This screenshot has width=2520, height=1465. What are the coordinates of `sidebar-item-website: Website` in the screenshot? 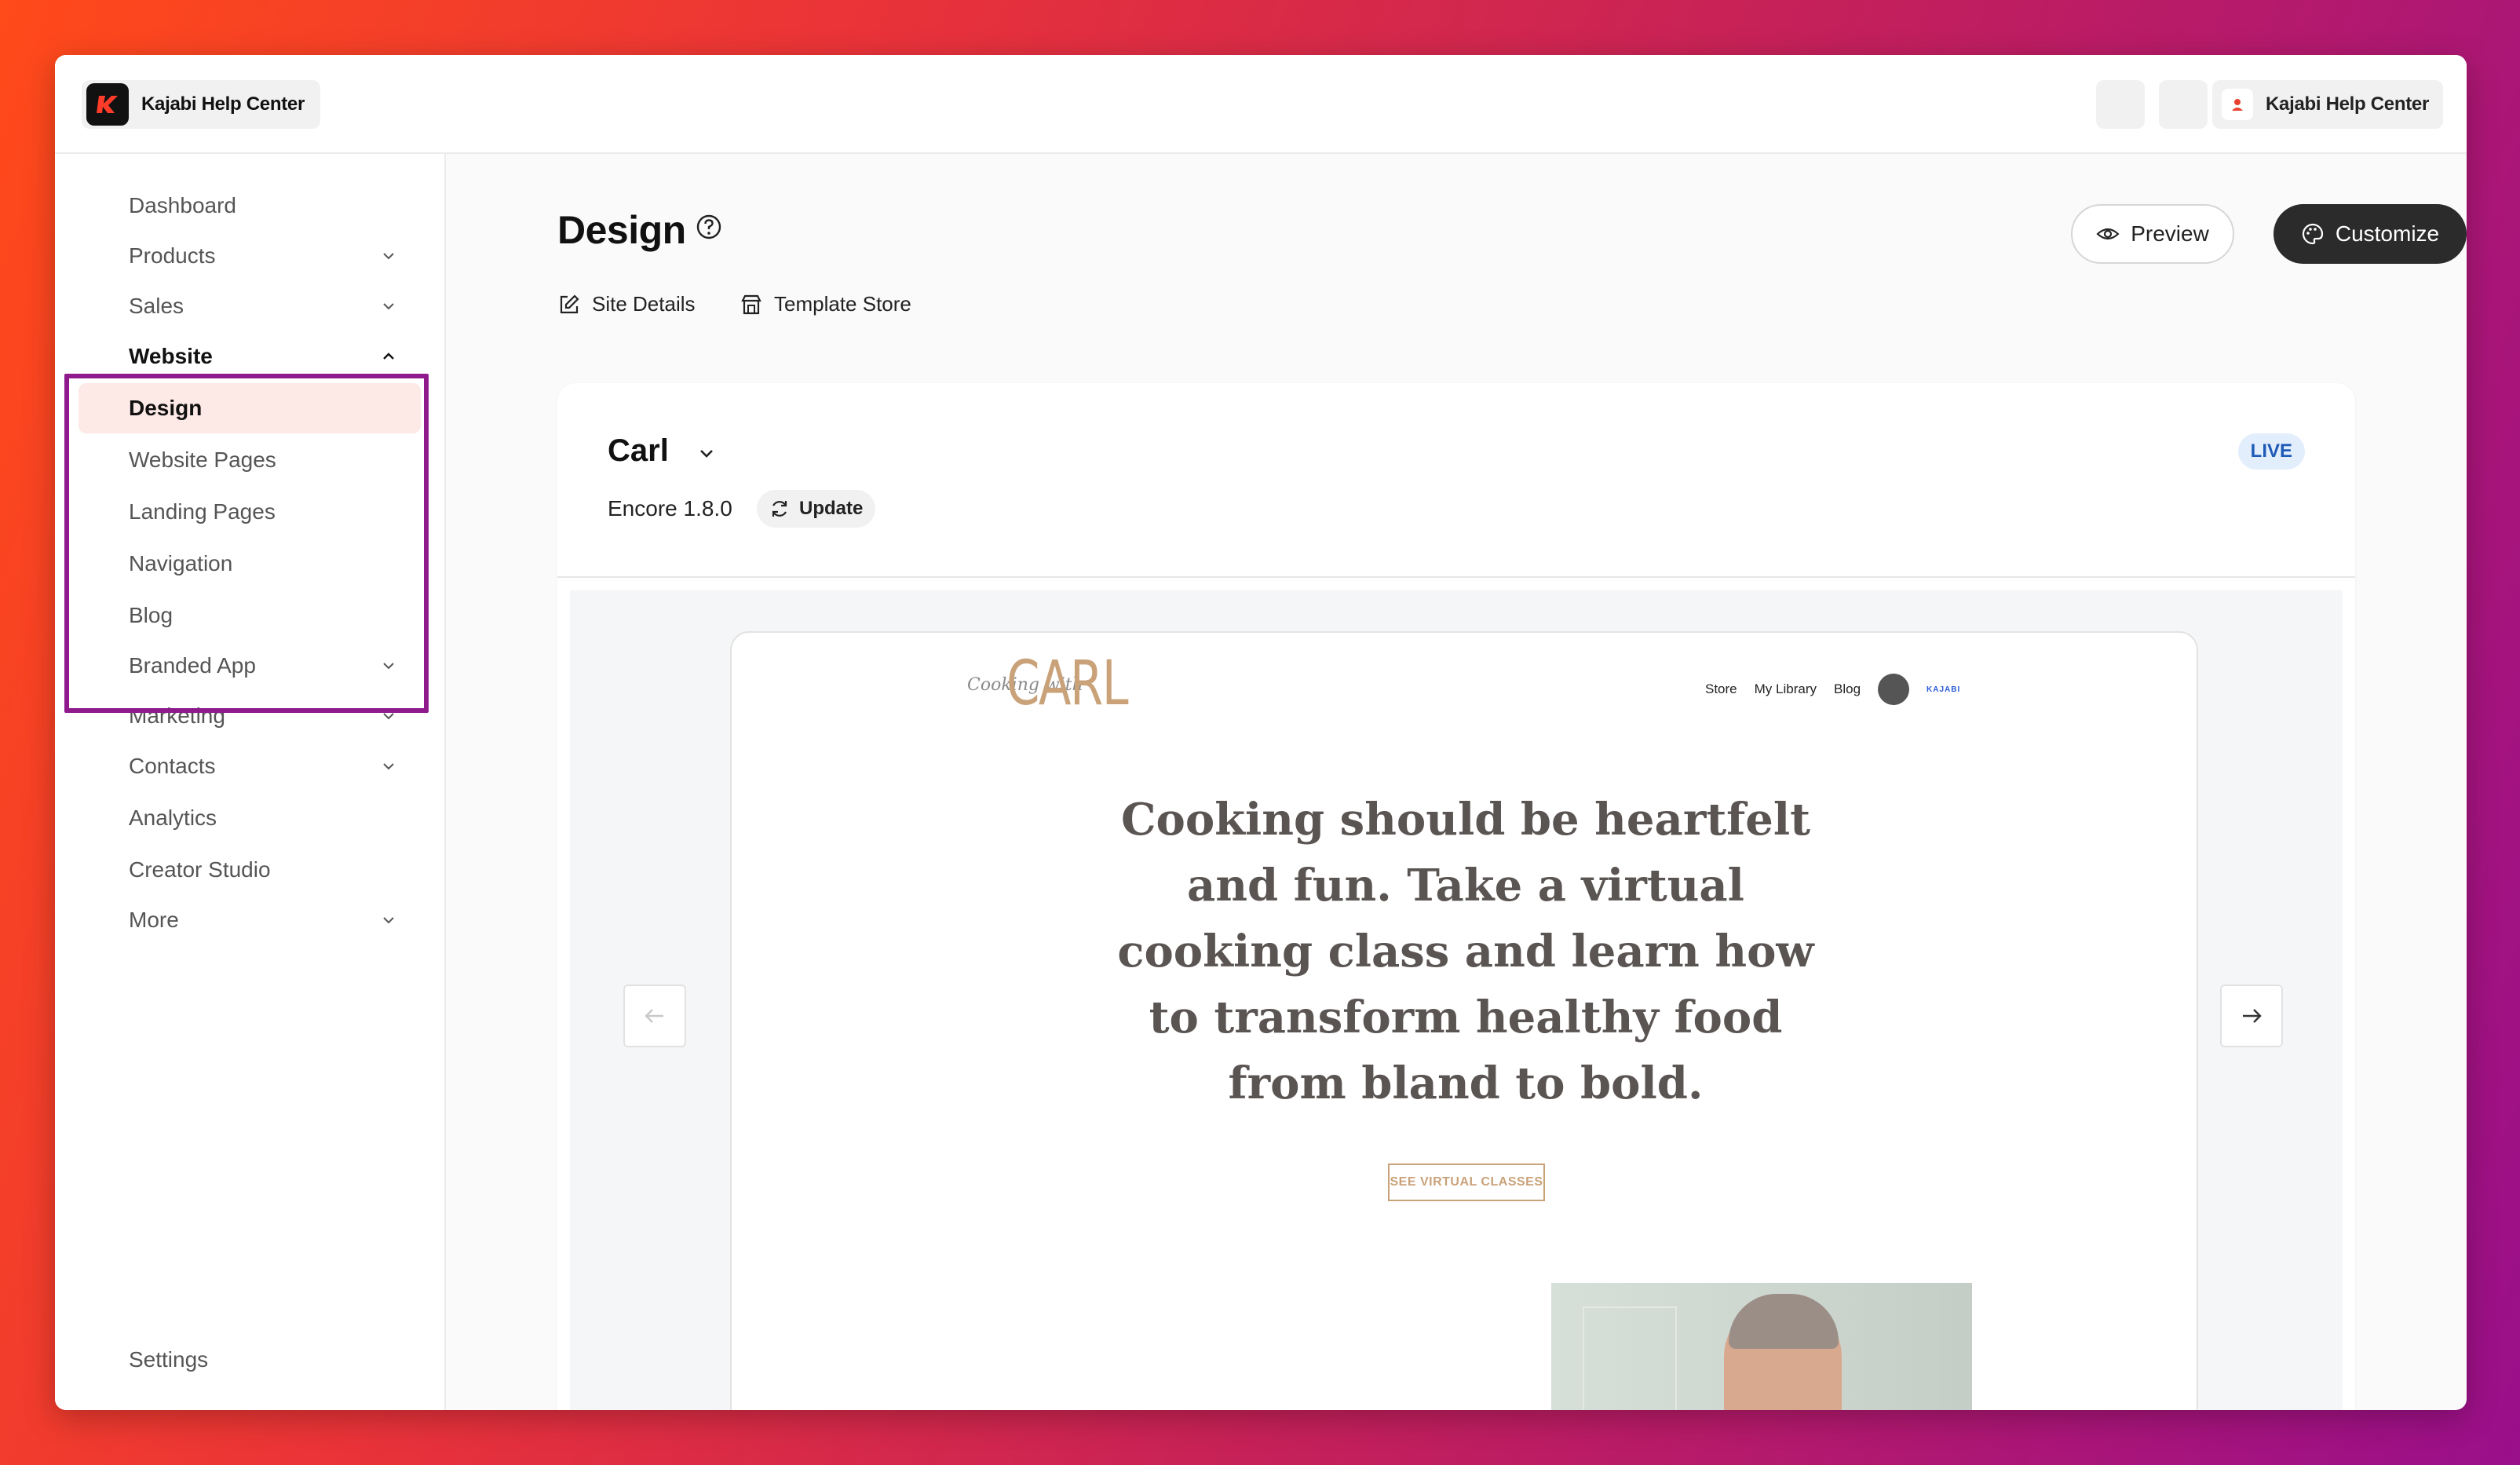 It's located at (247, 356).